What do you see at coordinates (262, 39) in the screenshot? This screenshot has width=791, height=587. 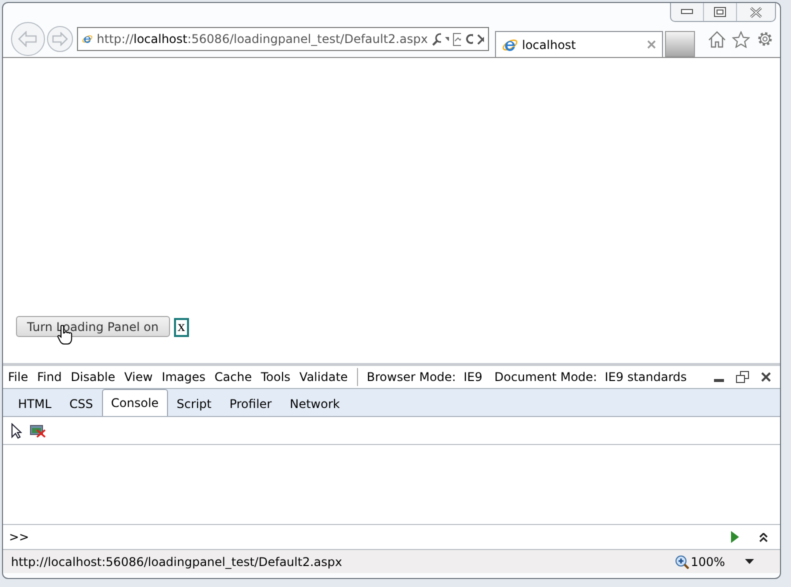 I see `address-url: http://localhost:56086/loadingpanel_test/Default2.aspx` at bounding box center [262, 39].